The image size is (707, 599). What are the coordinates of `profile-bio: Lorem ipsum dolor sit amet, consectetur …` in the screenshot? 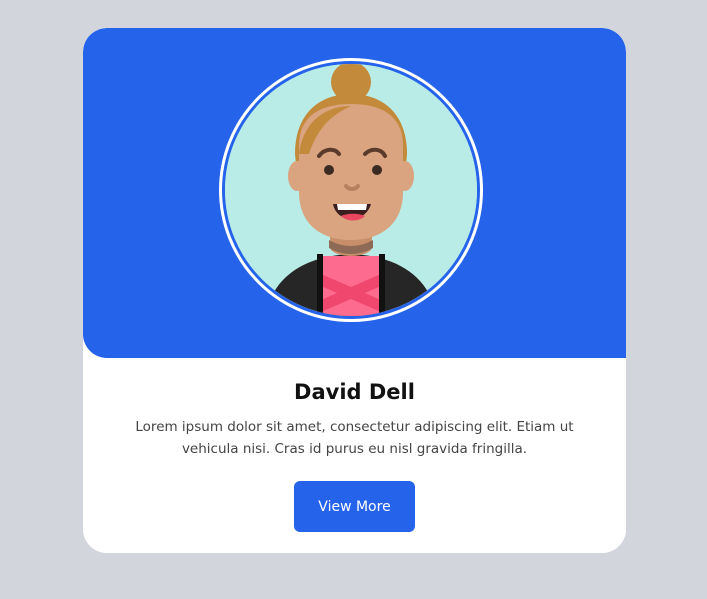 It's located at (354, 438).